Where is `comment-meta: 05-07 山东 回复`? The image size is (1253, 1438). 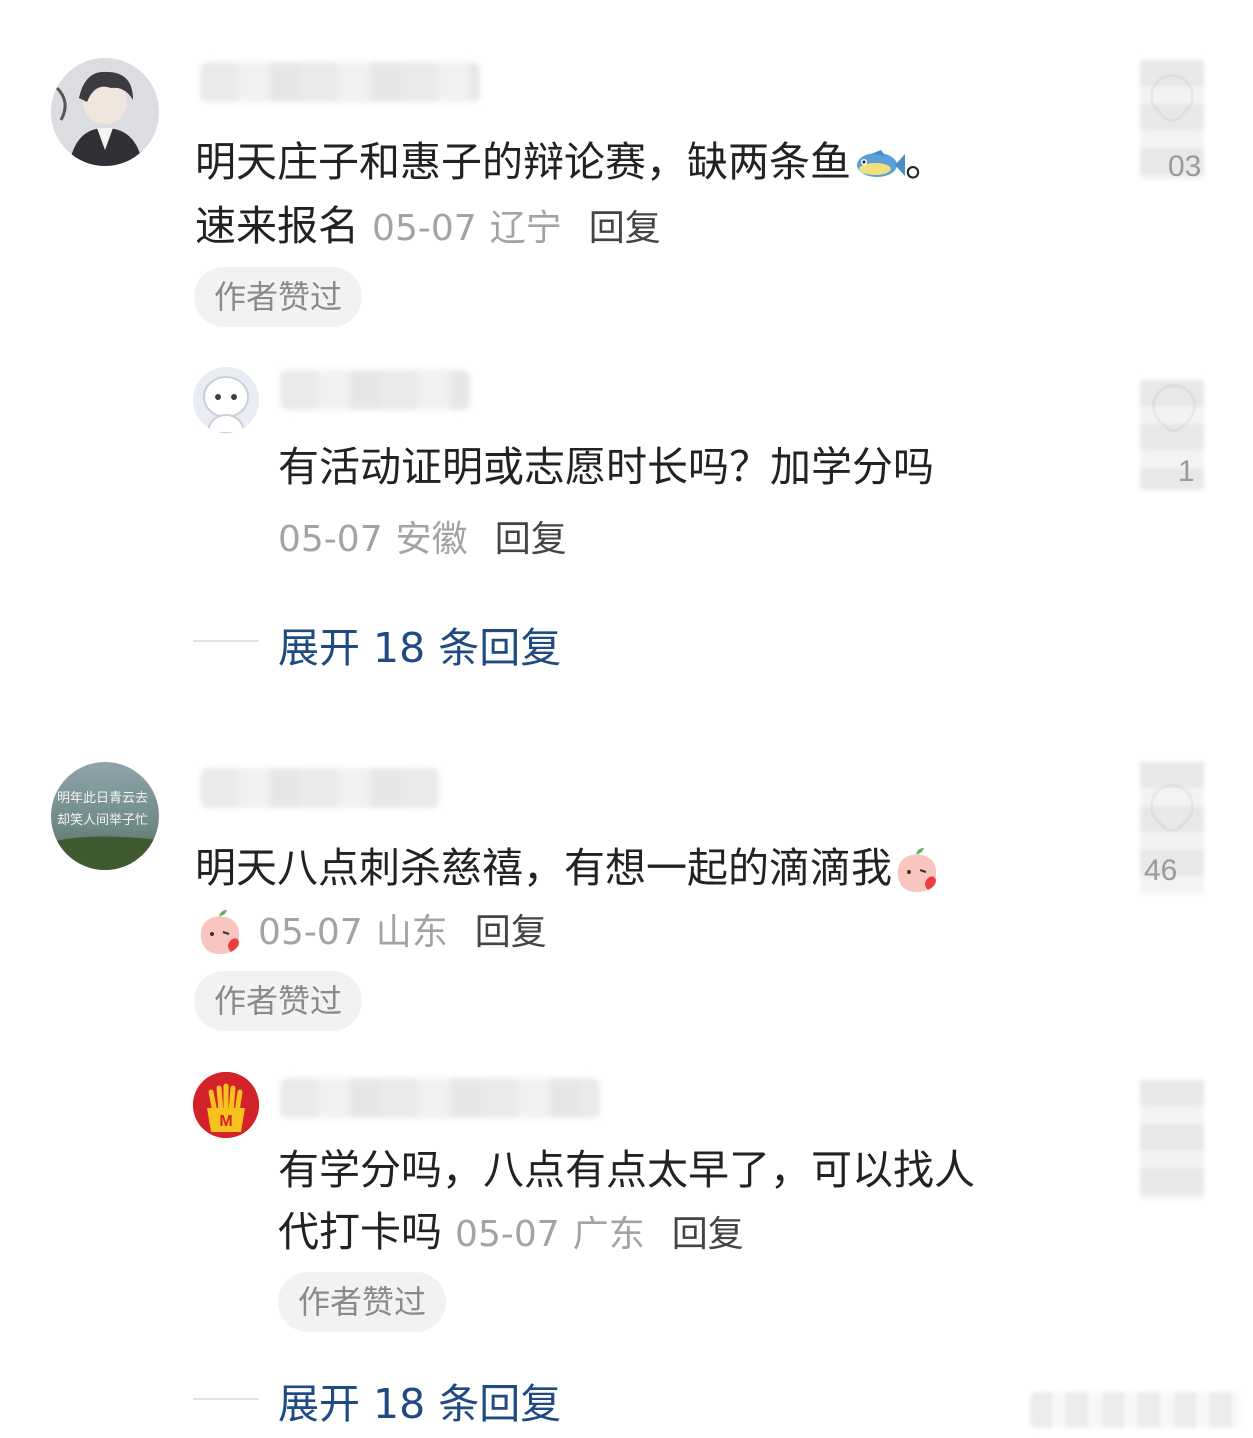
comment-meta: 05-07 山东 回复 is located at coordinates (371, 931).